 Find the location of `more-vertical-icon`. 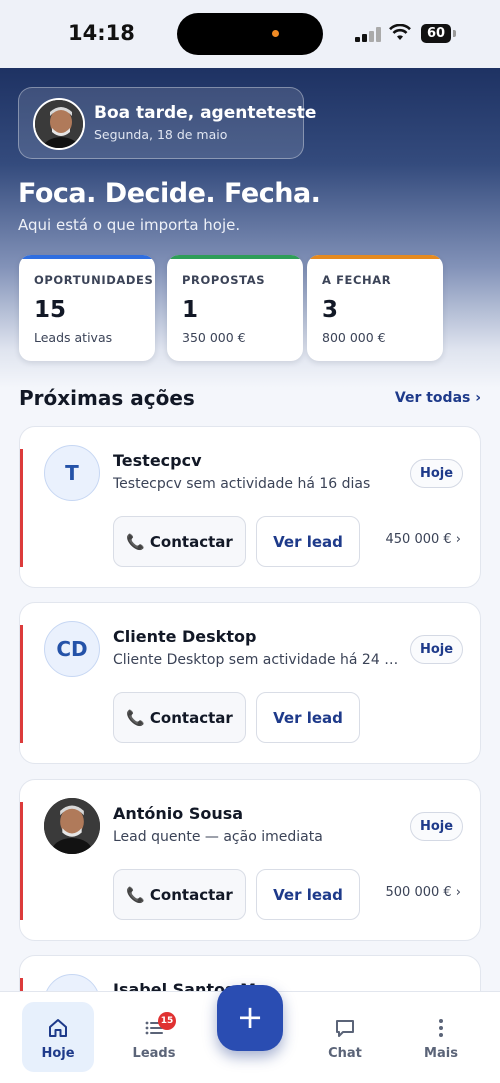

more-vertical-icon is located at coordinates (441, 1028).